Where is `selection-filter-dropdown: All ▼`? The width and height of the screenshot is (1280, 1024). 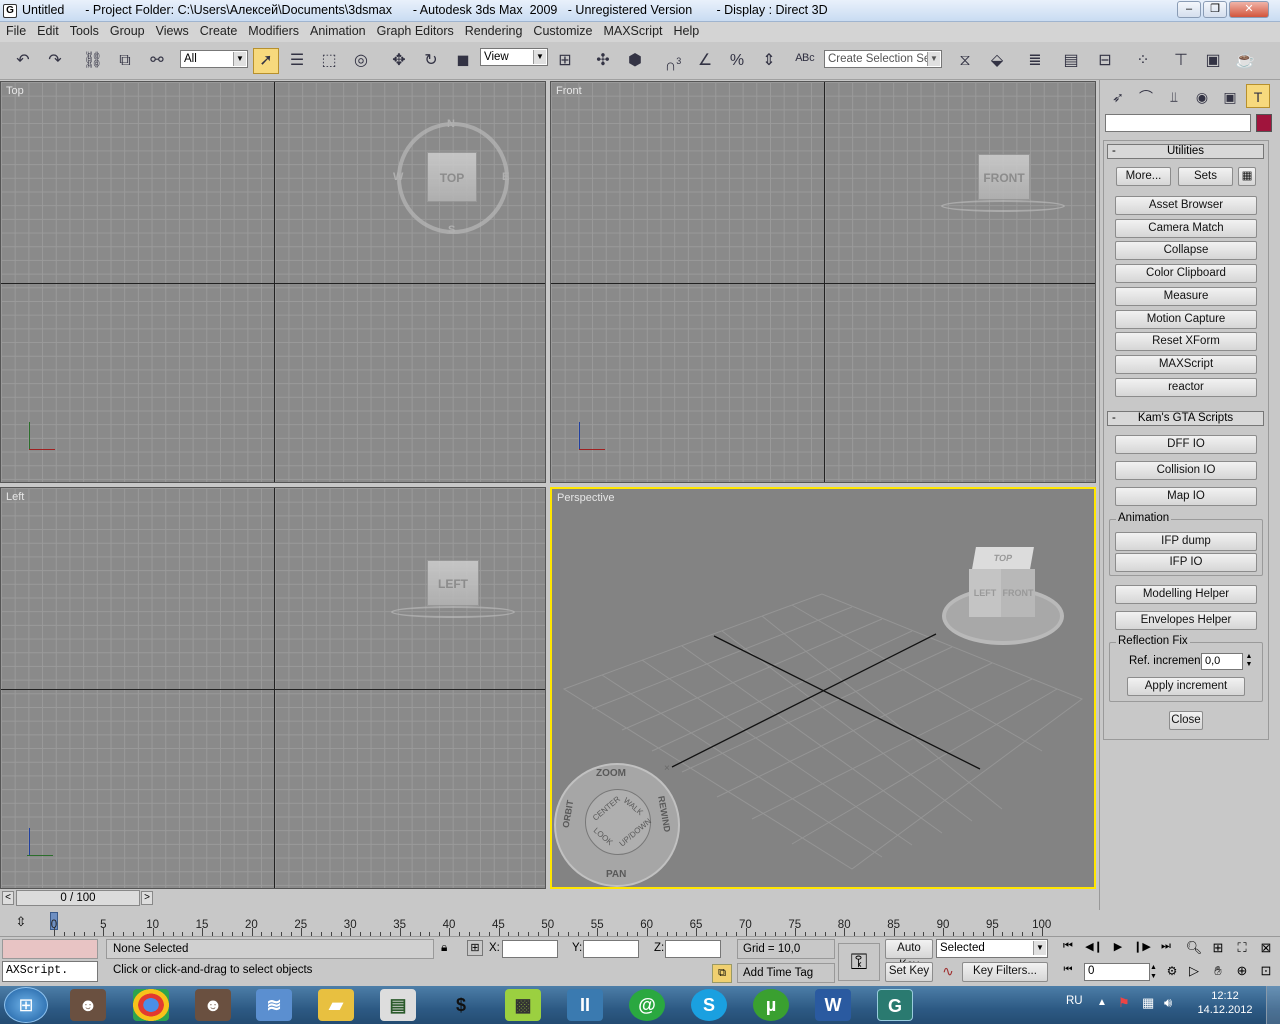 selection-filter-dropdown: All ▼ is located at coordinates (214, 59).